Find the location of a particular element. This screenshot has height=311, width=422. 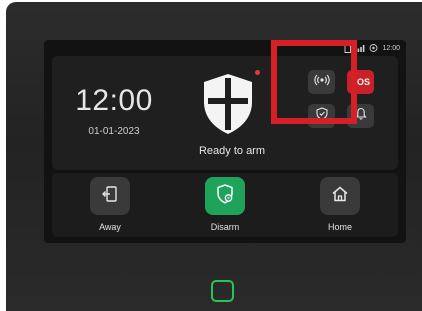

status-bar-time: 12:00 is located at coordinates (391, 48).